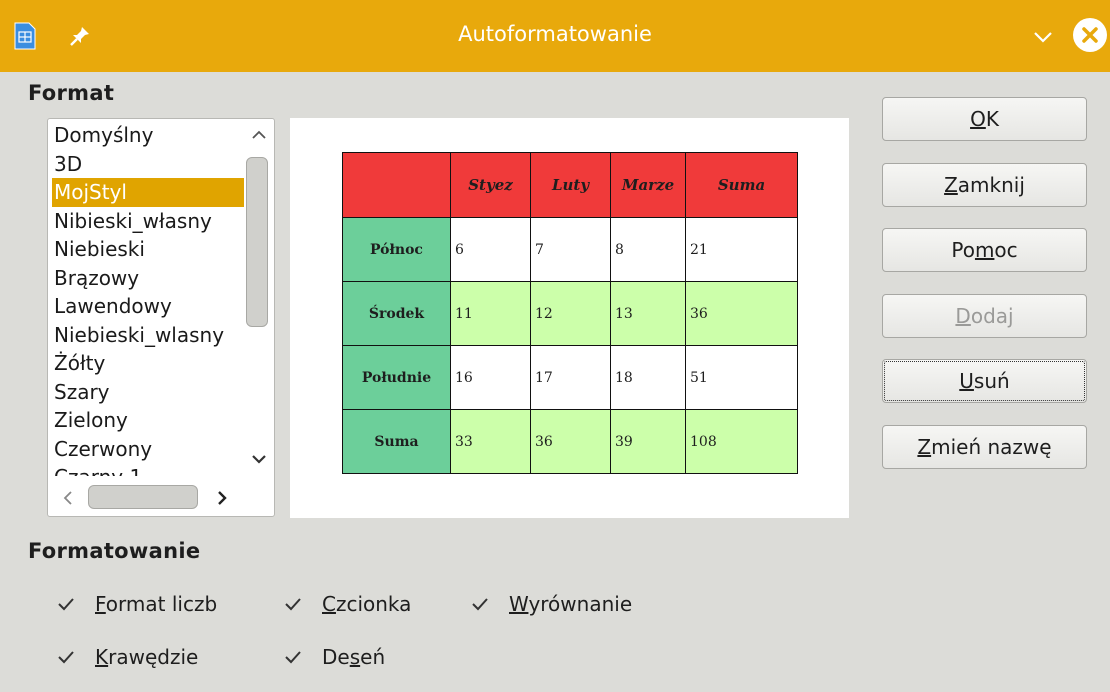 This screenshot has height=692, width=1110. What do you see at coordinates (396, 313) in the screenshot?
I see `preview-row-header: Środek` at bounding box center [396, 313].